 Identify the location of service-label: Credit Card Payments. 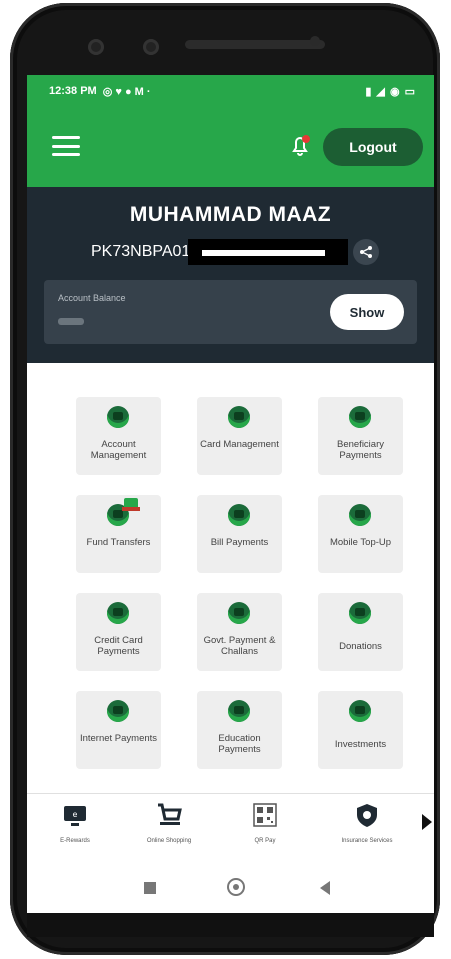
(118, 646).